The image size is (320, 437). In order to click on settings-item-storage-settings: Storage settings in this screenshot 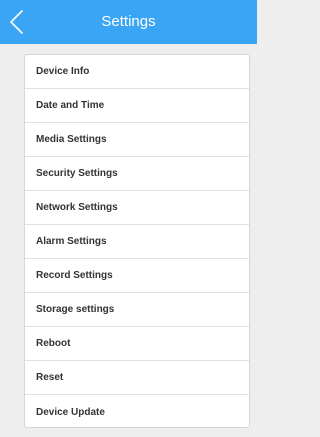, I will do `click(137, 310)`.